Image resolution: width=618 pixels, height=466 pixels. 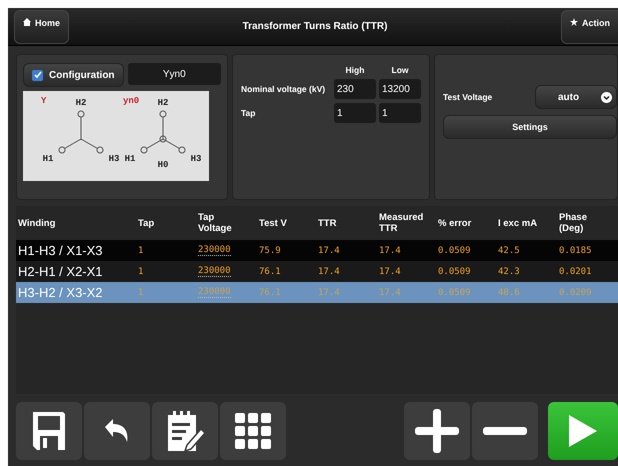 What do you see at coordinates (573, 223) in the screenshot?
I see `column-header: Phase (Deg)` at bounding box center [573, 223].